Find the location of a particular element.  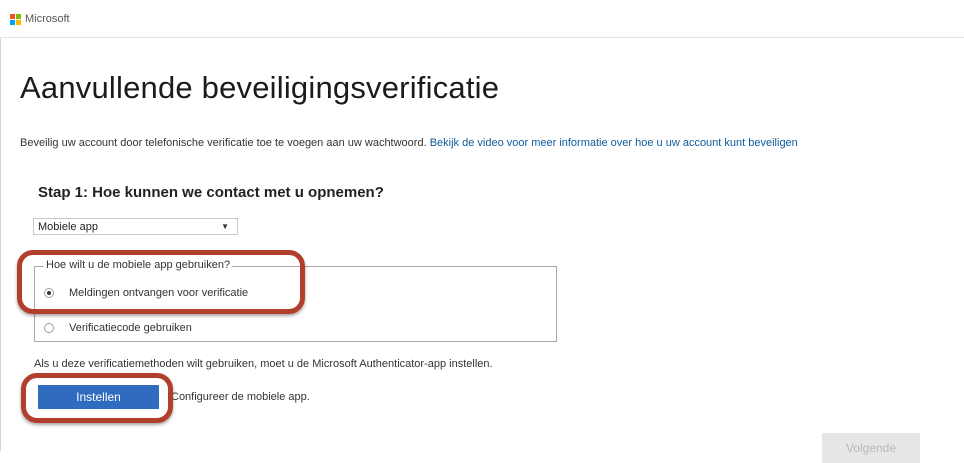

fieldset-legend: Hoe wilt u de mobiele app gebruiken? is located at coordinates (138, 265).